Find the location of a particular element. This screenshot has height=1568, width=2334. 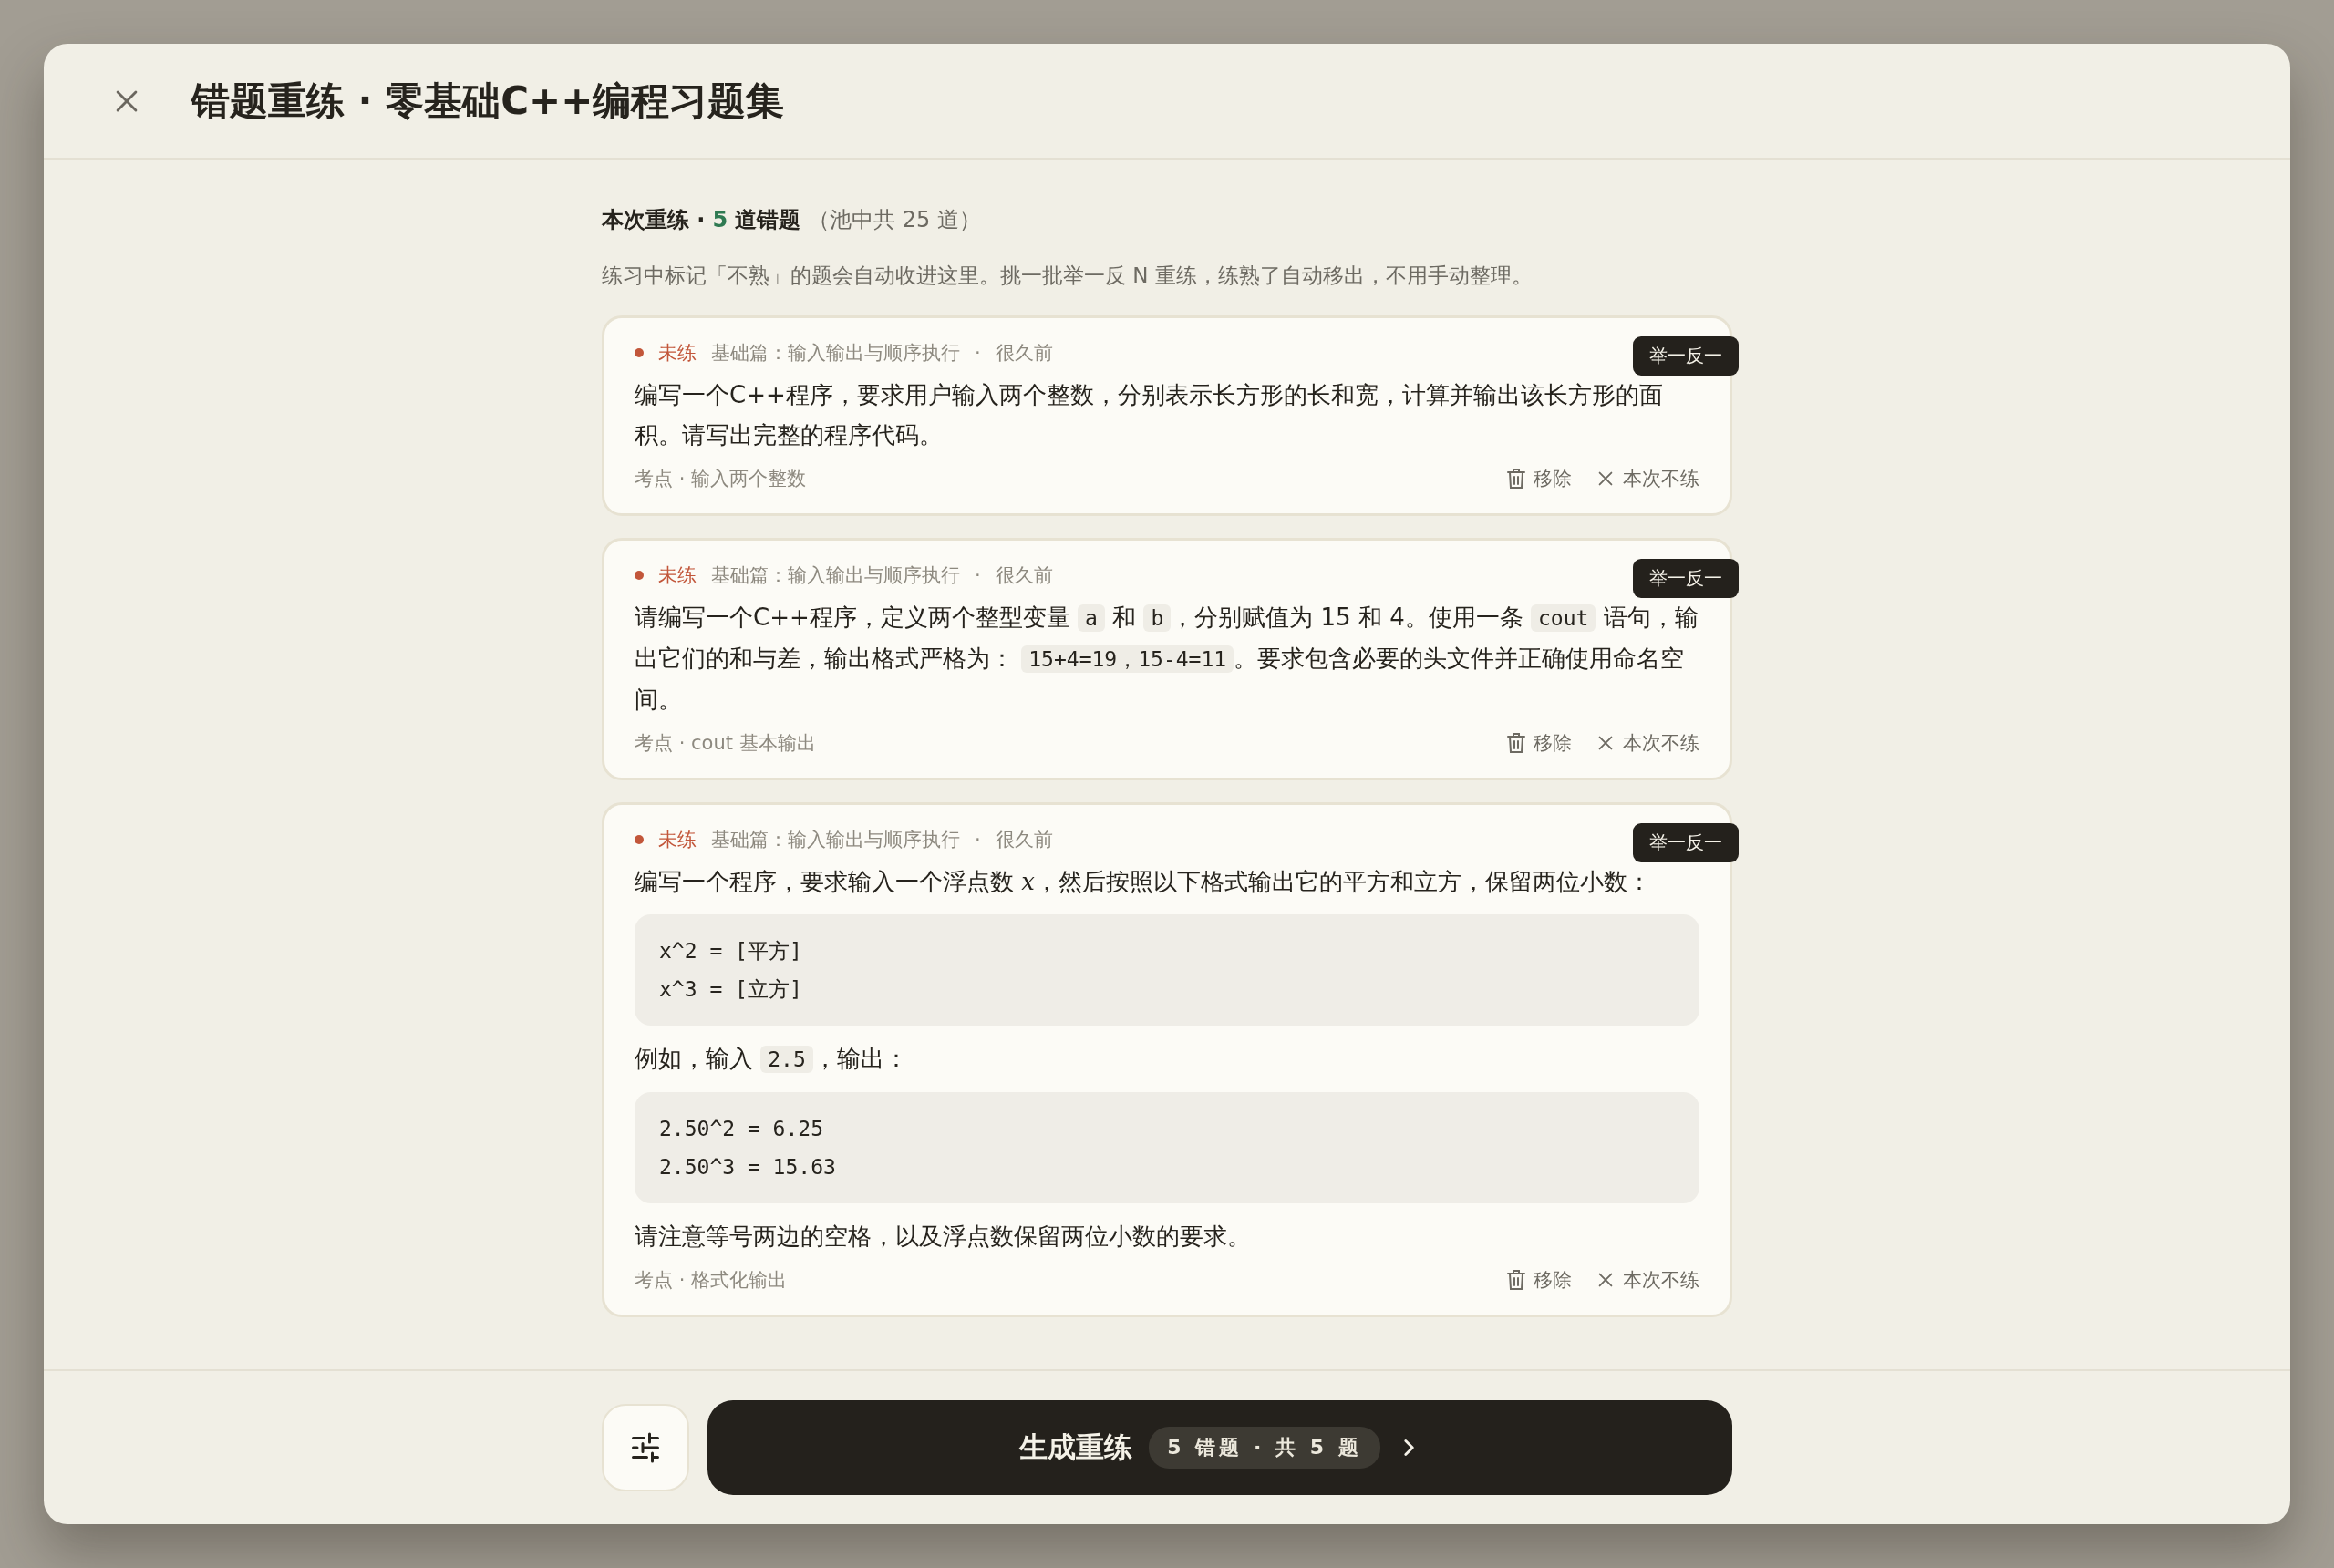

sliders-icon is located at coordinates (645, 1447).